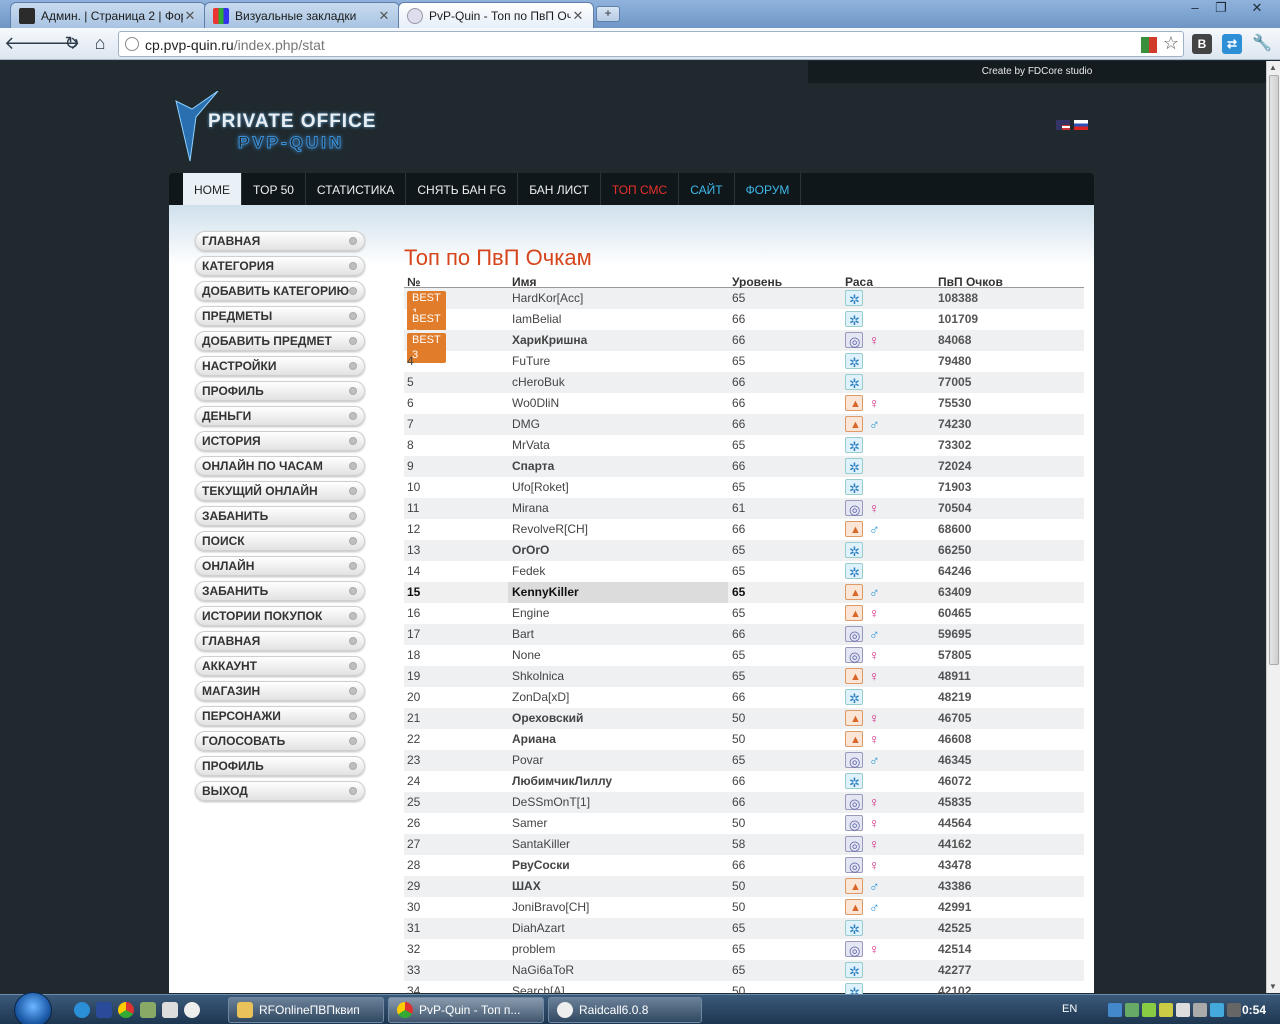 This screenshot has width=1280, height=1024. What do you see at coordinates (280, 716) in the screenshot?
I see `sidebar-item-19: ПЕРСОНАЖИ` at bounding box center [280, 716].